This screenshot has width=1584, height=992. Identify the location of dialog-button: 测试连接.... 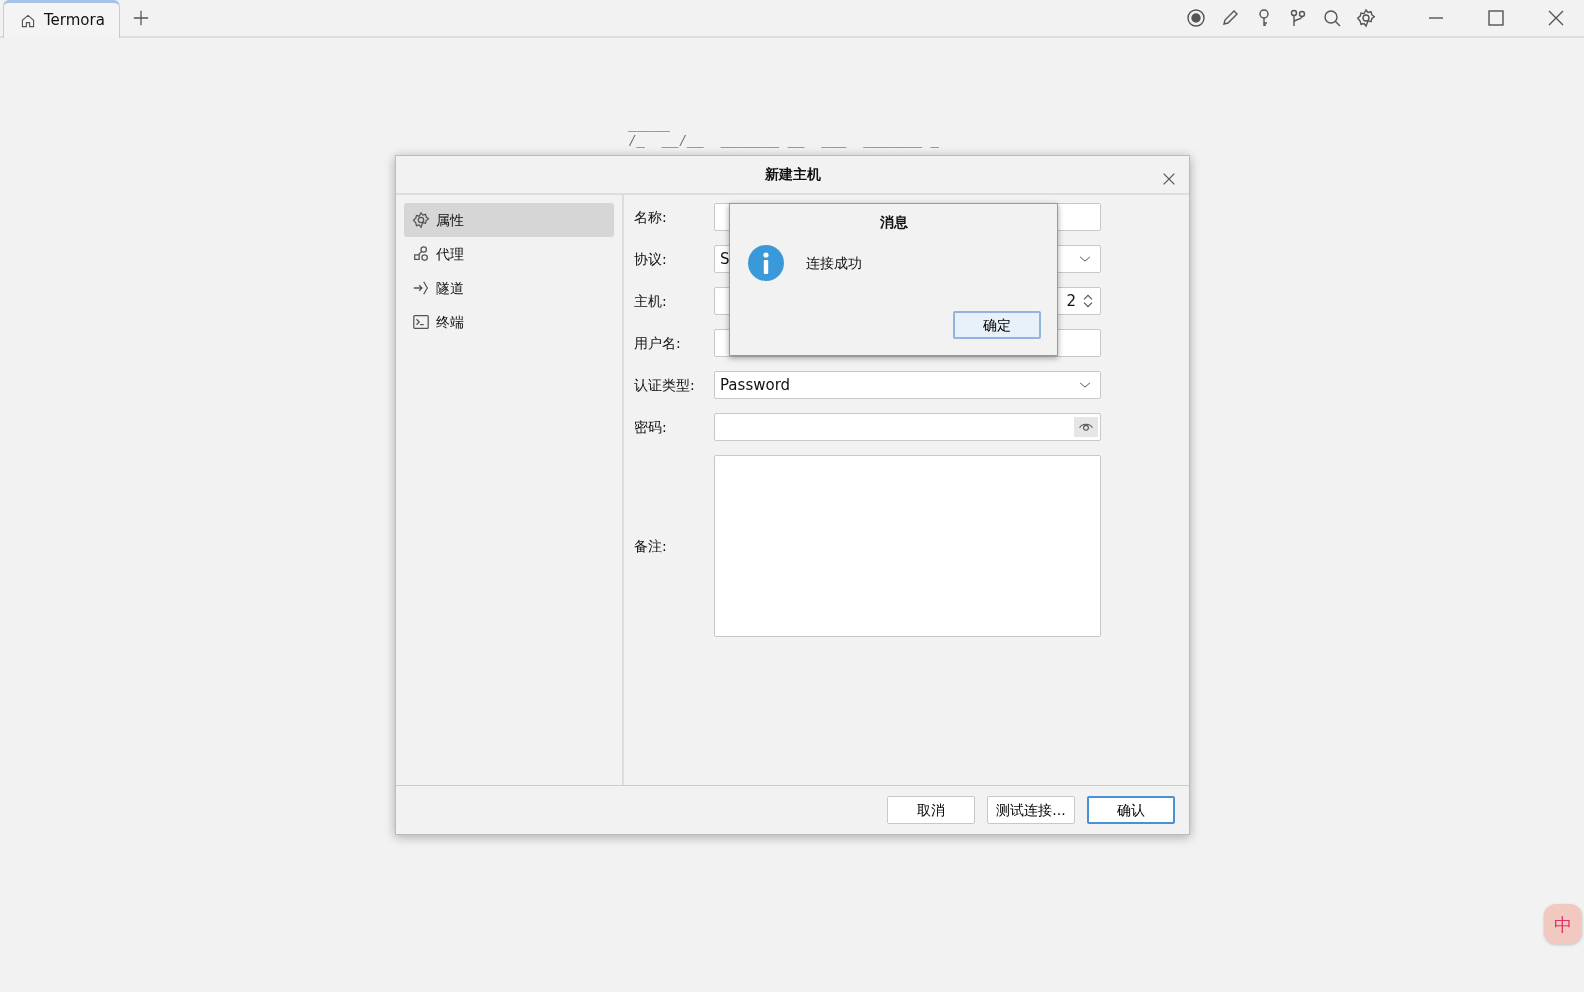
(1031, 810).